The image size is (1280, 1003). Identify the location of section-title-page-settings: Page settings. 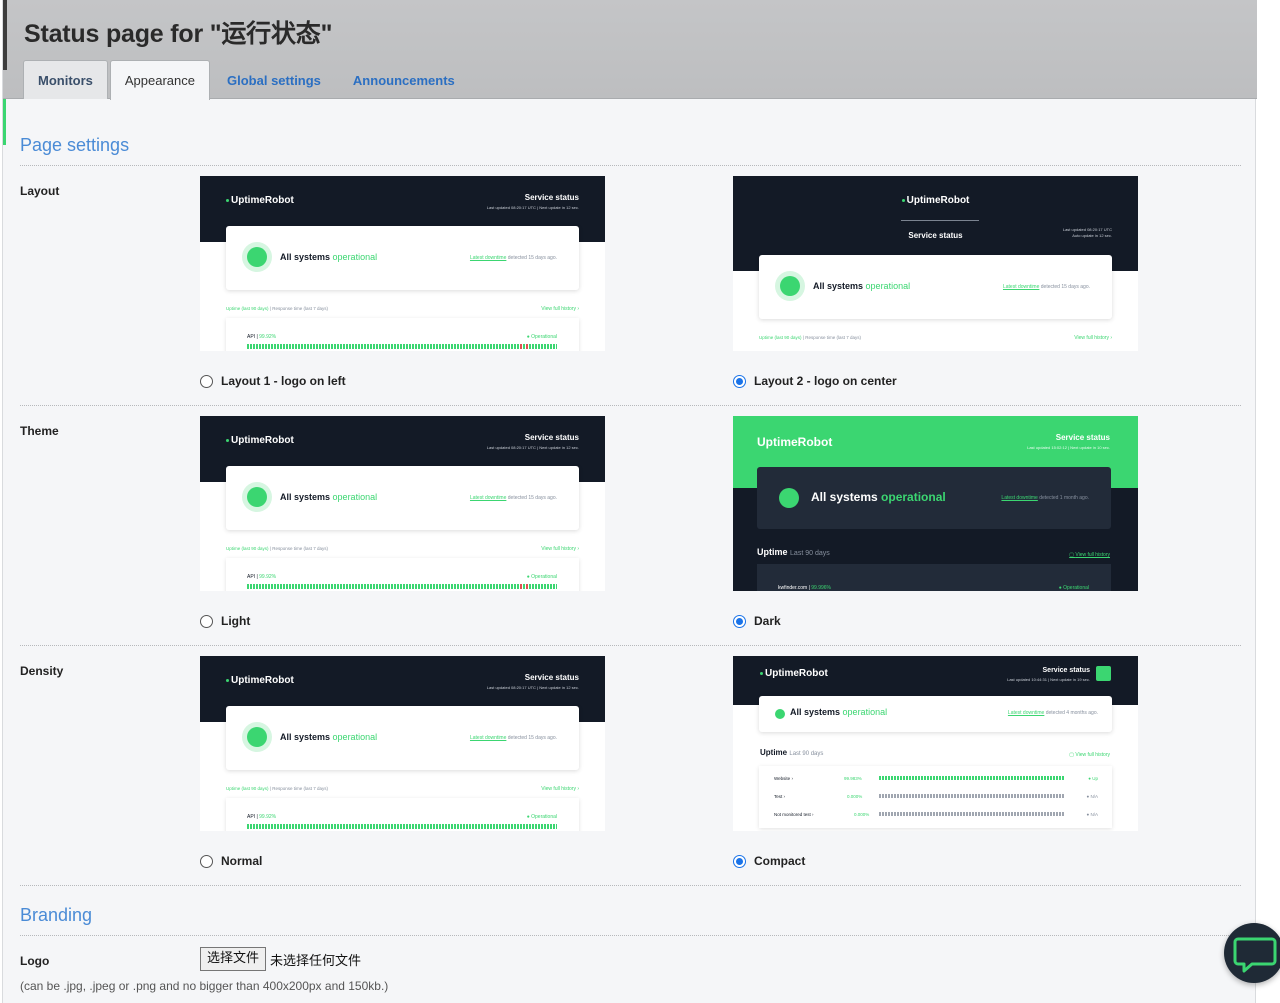
(75, 145).